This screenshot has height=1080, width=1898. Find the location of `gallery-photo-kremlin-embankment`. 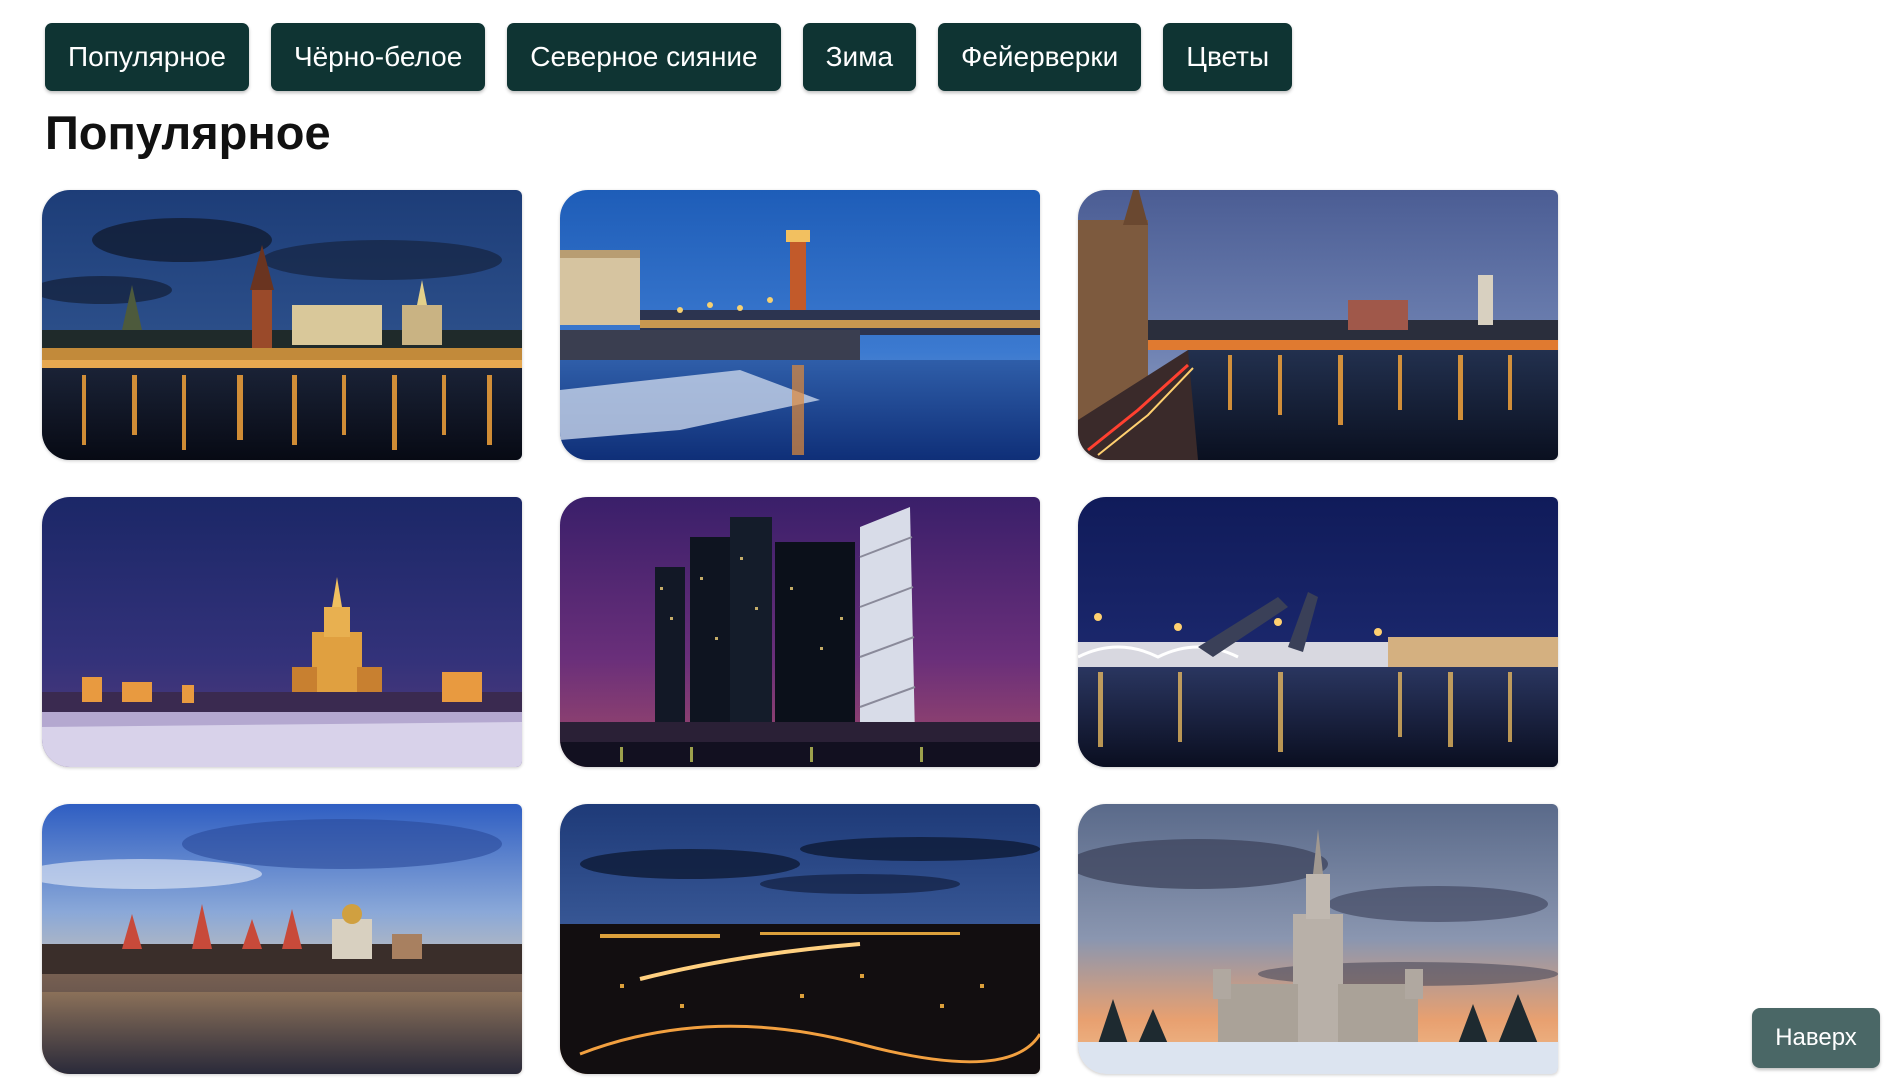

gallery-photo-kremlin-embankment is located at coordinates (1318, 325).